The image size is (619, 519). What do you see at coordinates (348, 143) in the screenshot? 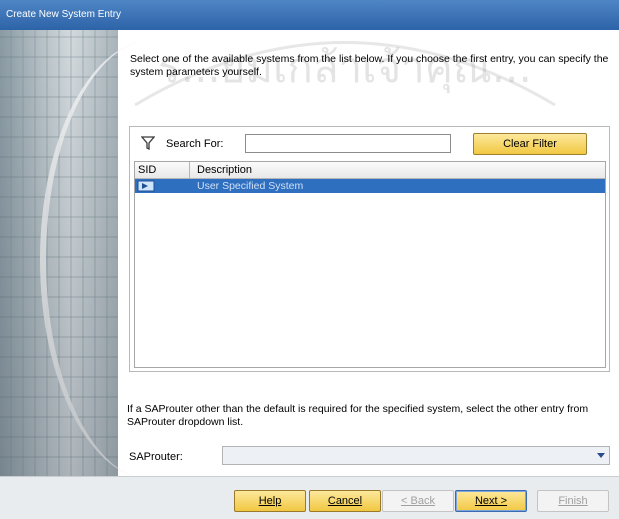
I see `search-input` at bounding box center [348, 143].